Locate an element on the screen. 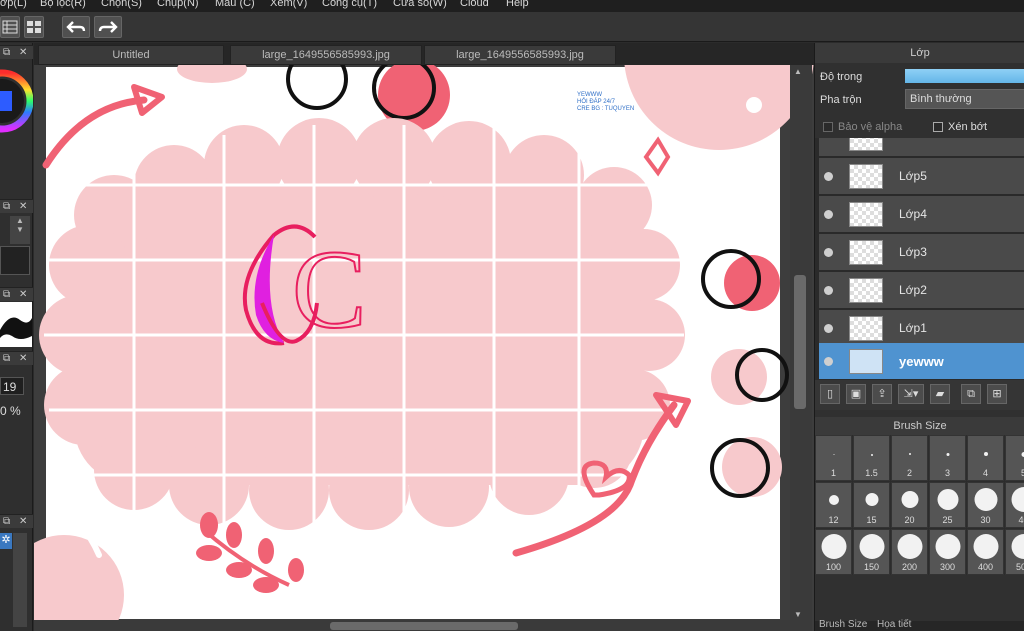  layer-row: Lớp3 is located at coordinates (921, 252).